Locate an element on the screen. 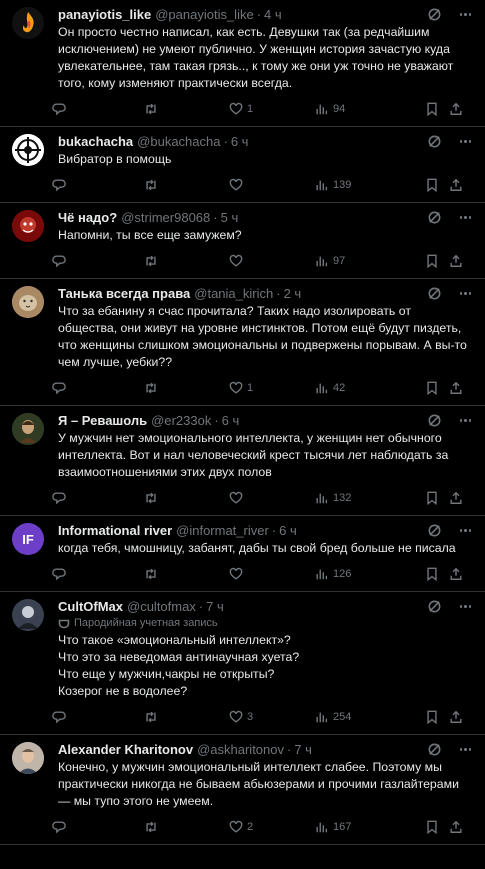  author-handle: @bukachacha is located at coordinates (178, 141).